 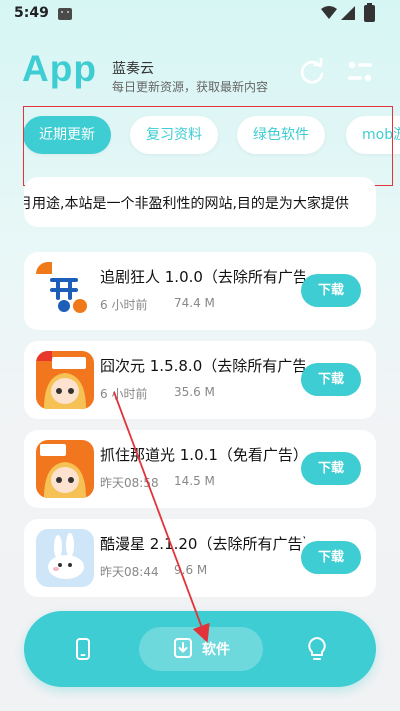 I want to click on tab-mob-games: mob游, so click(x=373, y=135).